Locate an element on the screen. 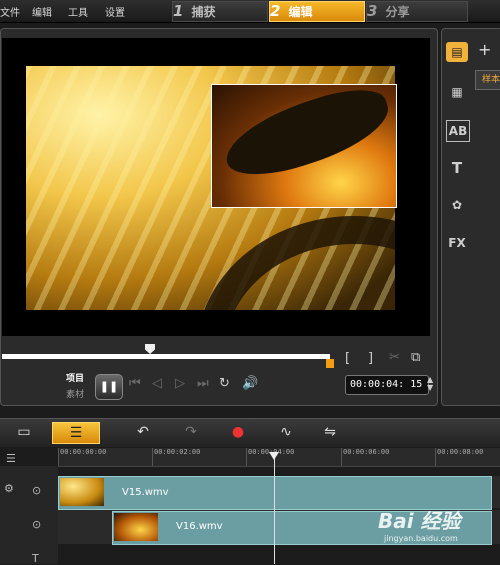 The height and width of the screenshot is (565, 500). title-track-toggle-icon: T is located at coordinates (35, 558).